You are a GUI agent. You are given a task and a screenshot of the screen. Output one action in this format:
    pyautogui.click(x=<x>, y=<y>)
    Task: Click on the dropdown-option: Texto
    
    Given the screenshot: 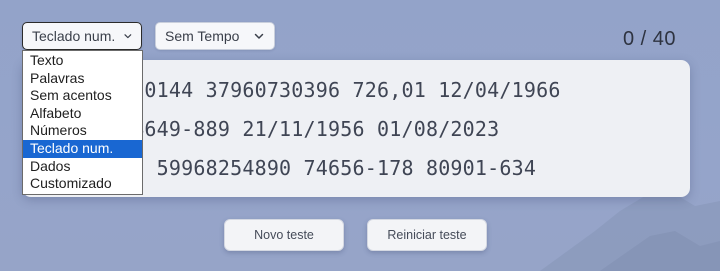 What is the action you would take?
    pyautogui.click(x=82, y=61)
    